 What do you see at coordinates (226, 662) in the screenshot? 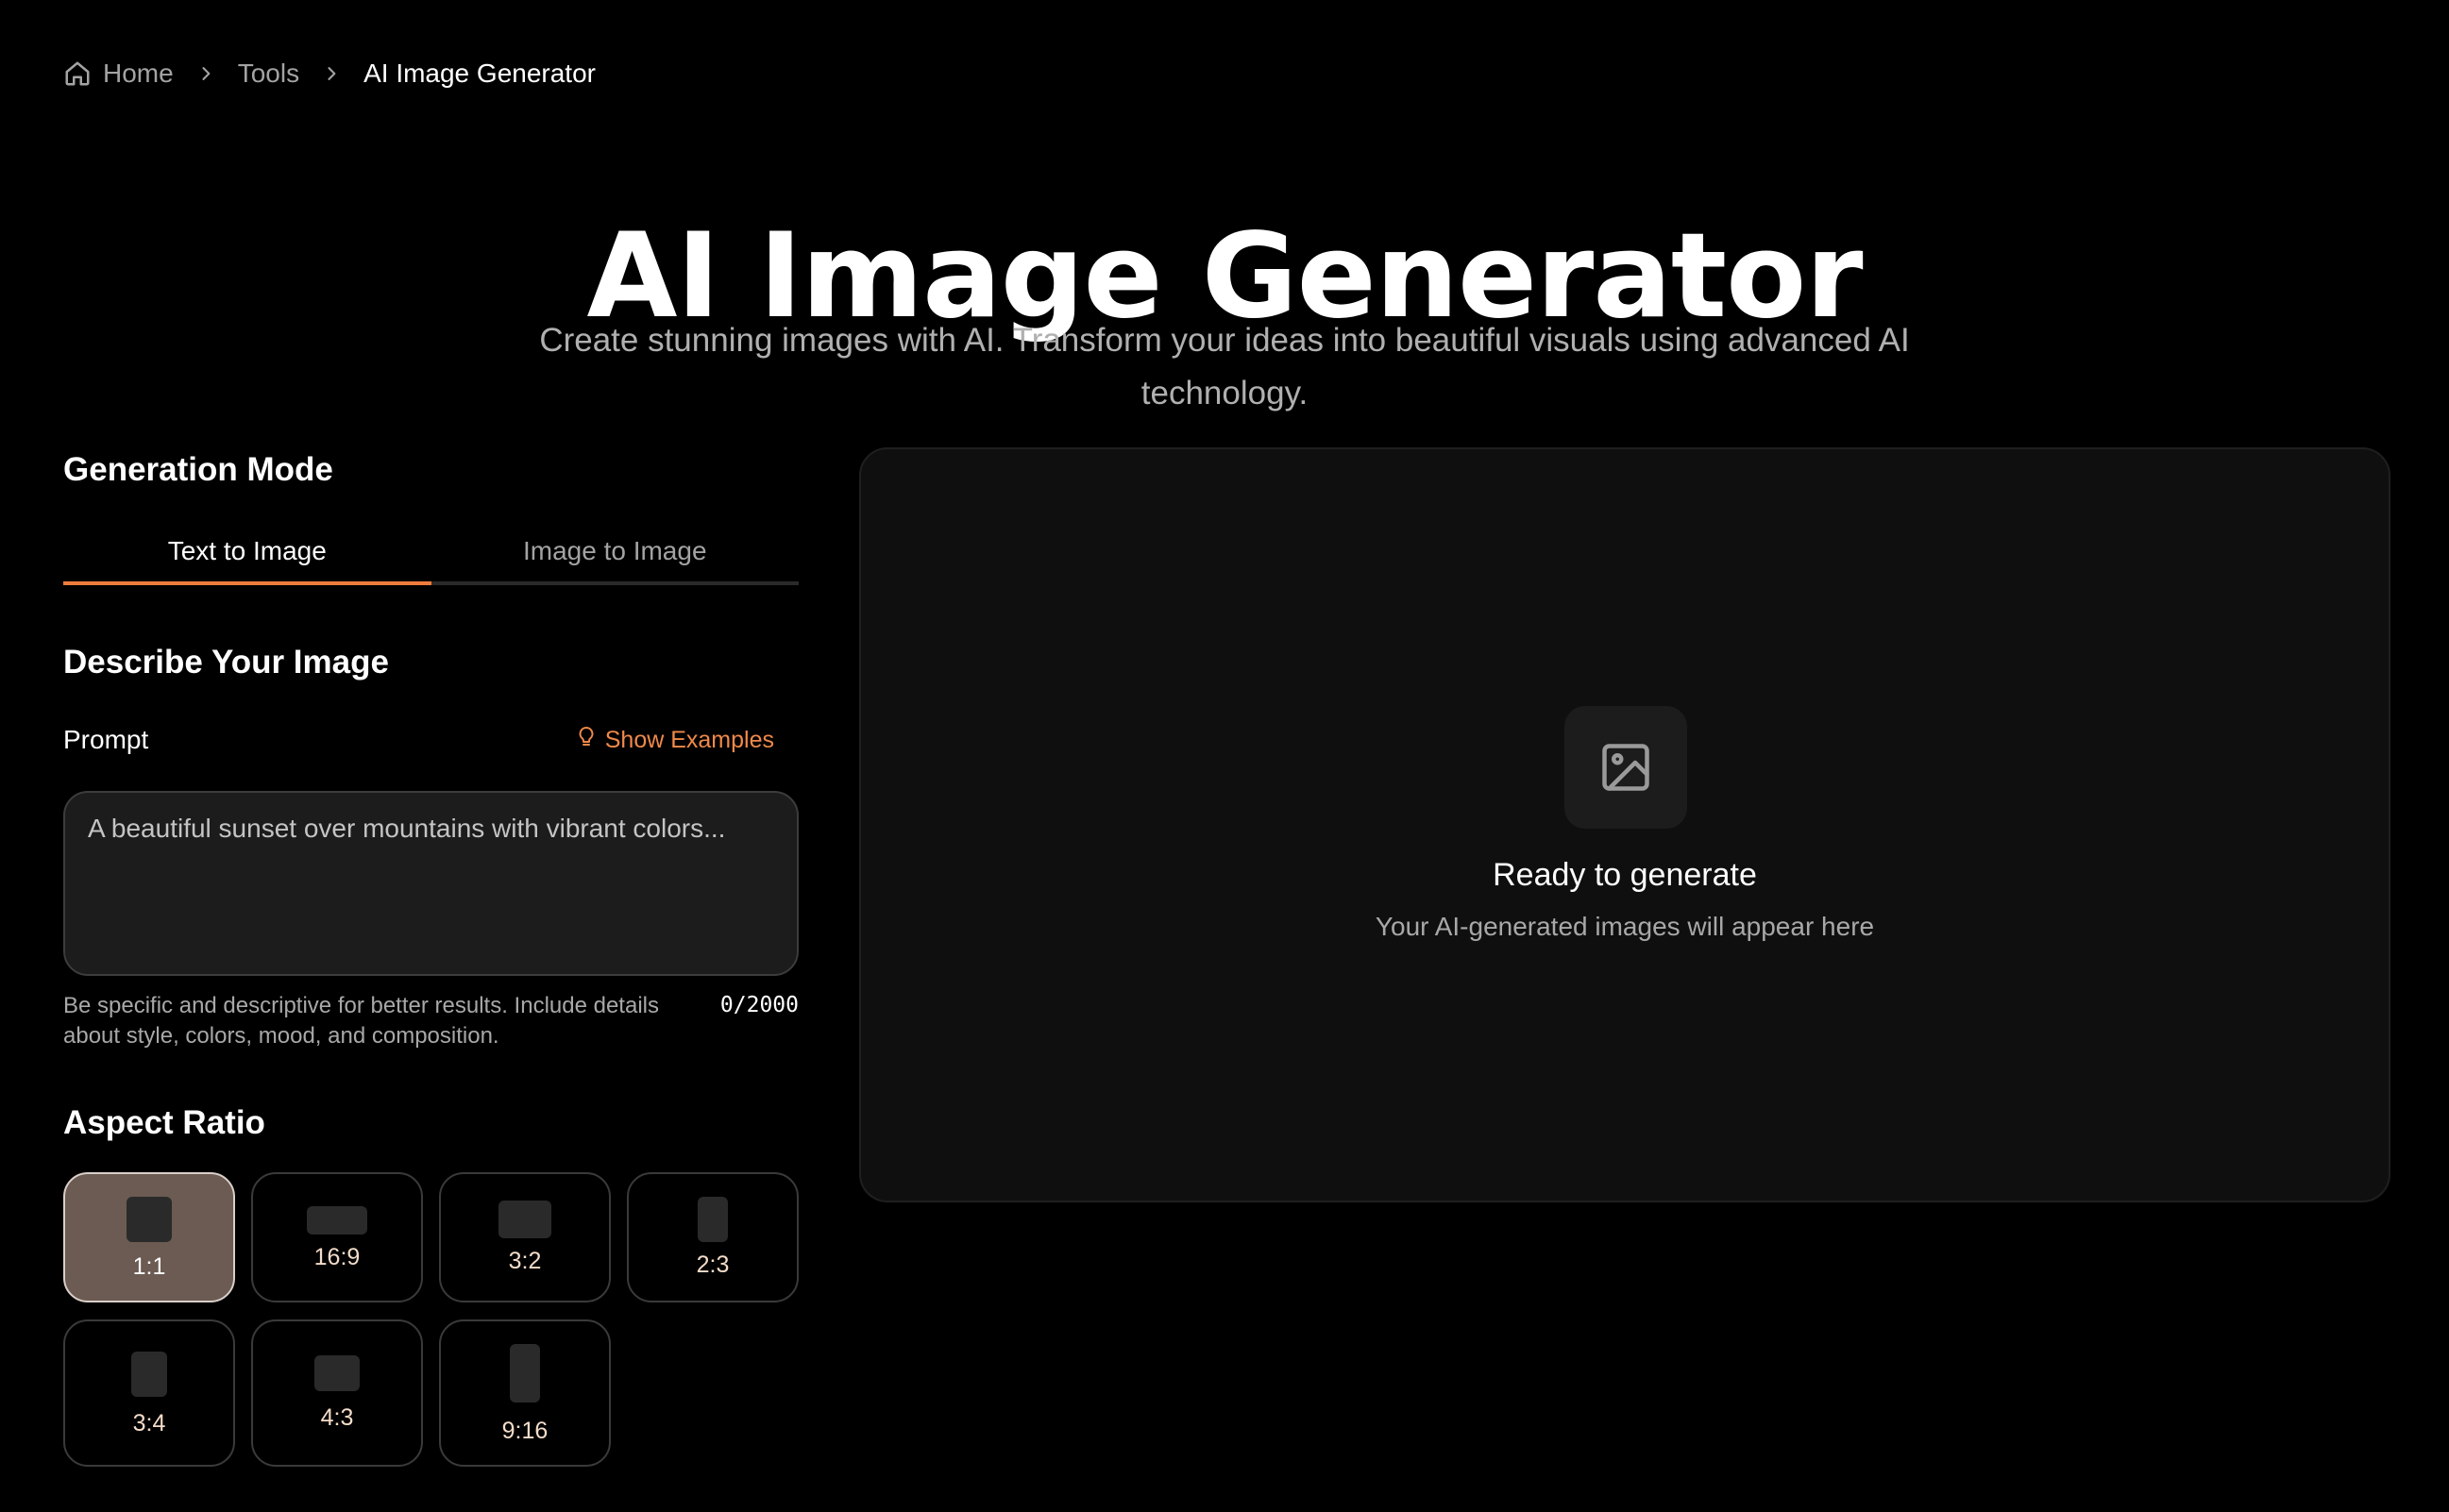
I see `describe-image-title: Describe Your Image` at bounding box center [226, 662].